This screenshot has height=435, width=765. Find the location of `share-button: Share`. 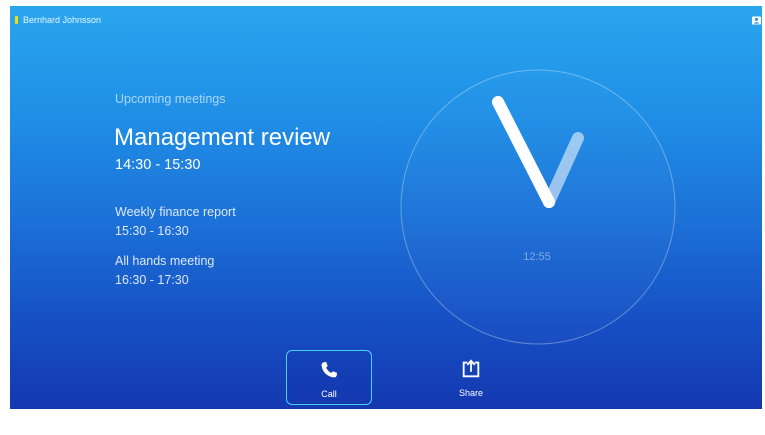

share-button: Share is located at coordinates (471, 377).